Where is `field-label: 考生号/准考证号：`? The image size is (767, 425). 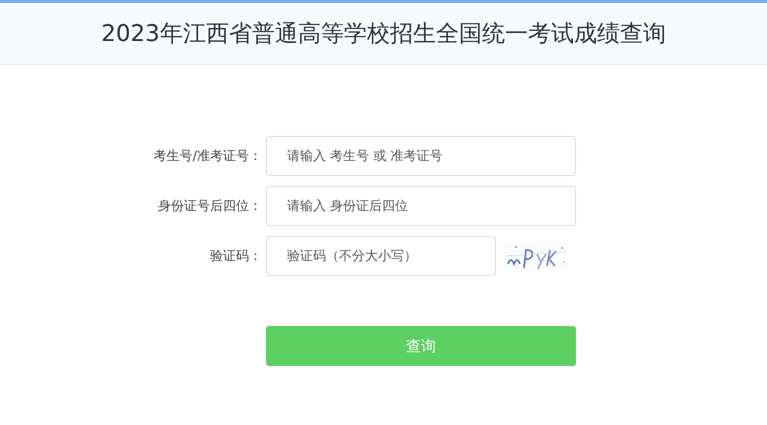
field-label: 考生号/准考证号： is located at coordinates (207, 156).